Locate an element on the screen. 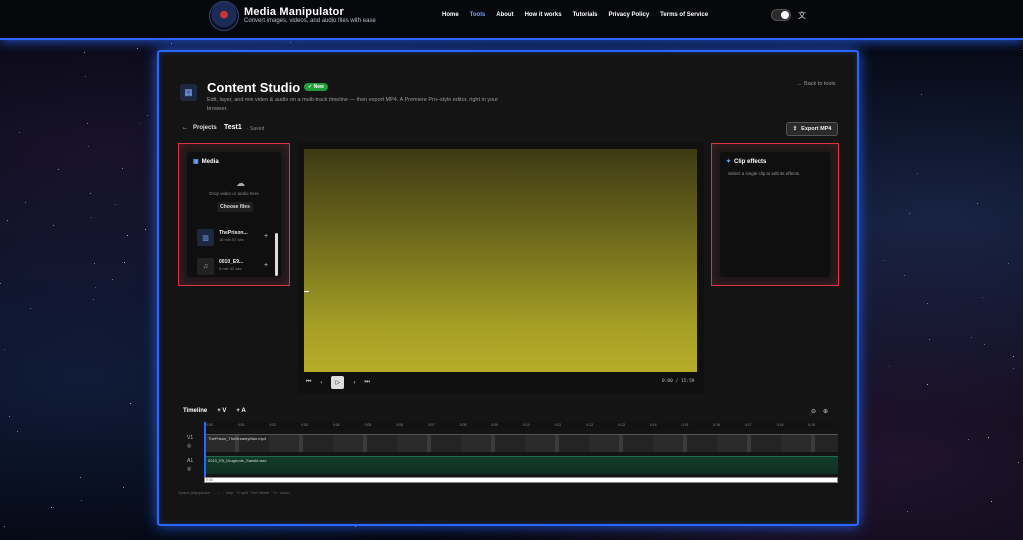  add-audio-track-button: + A is located at coordinates (240, 411).